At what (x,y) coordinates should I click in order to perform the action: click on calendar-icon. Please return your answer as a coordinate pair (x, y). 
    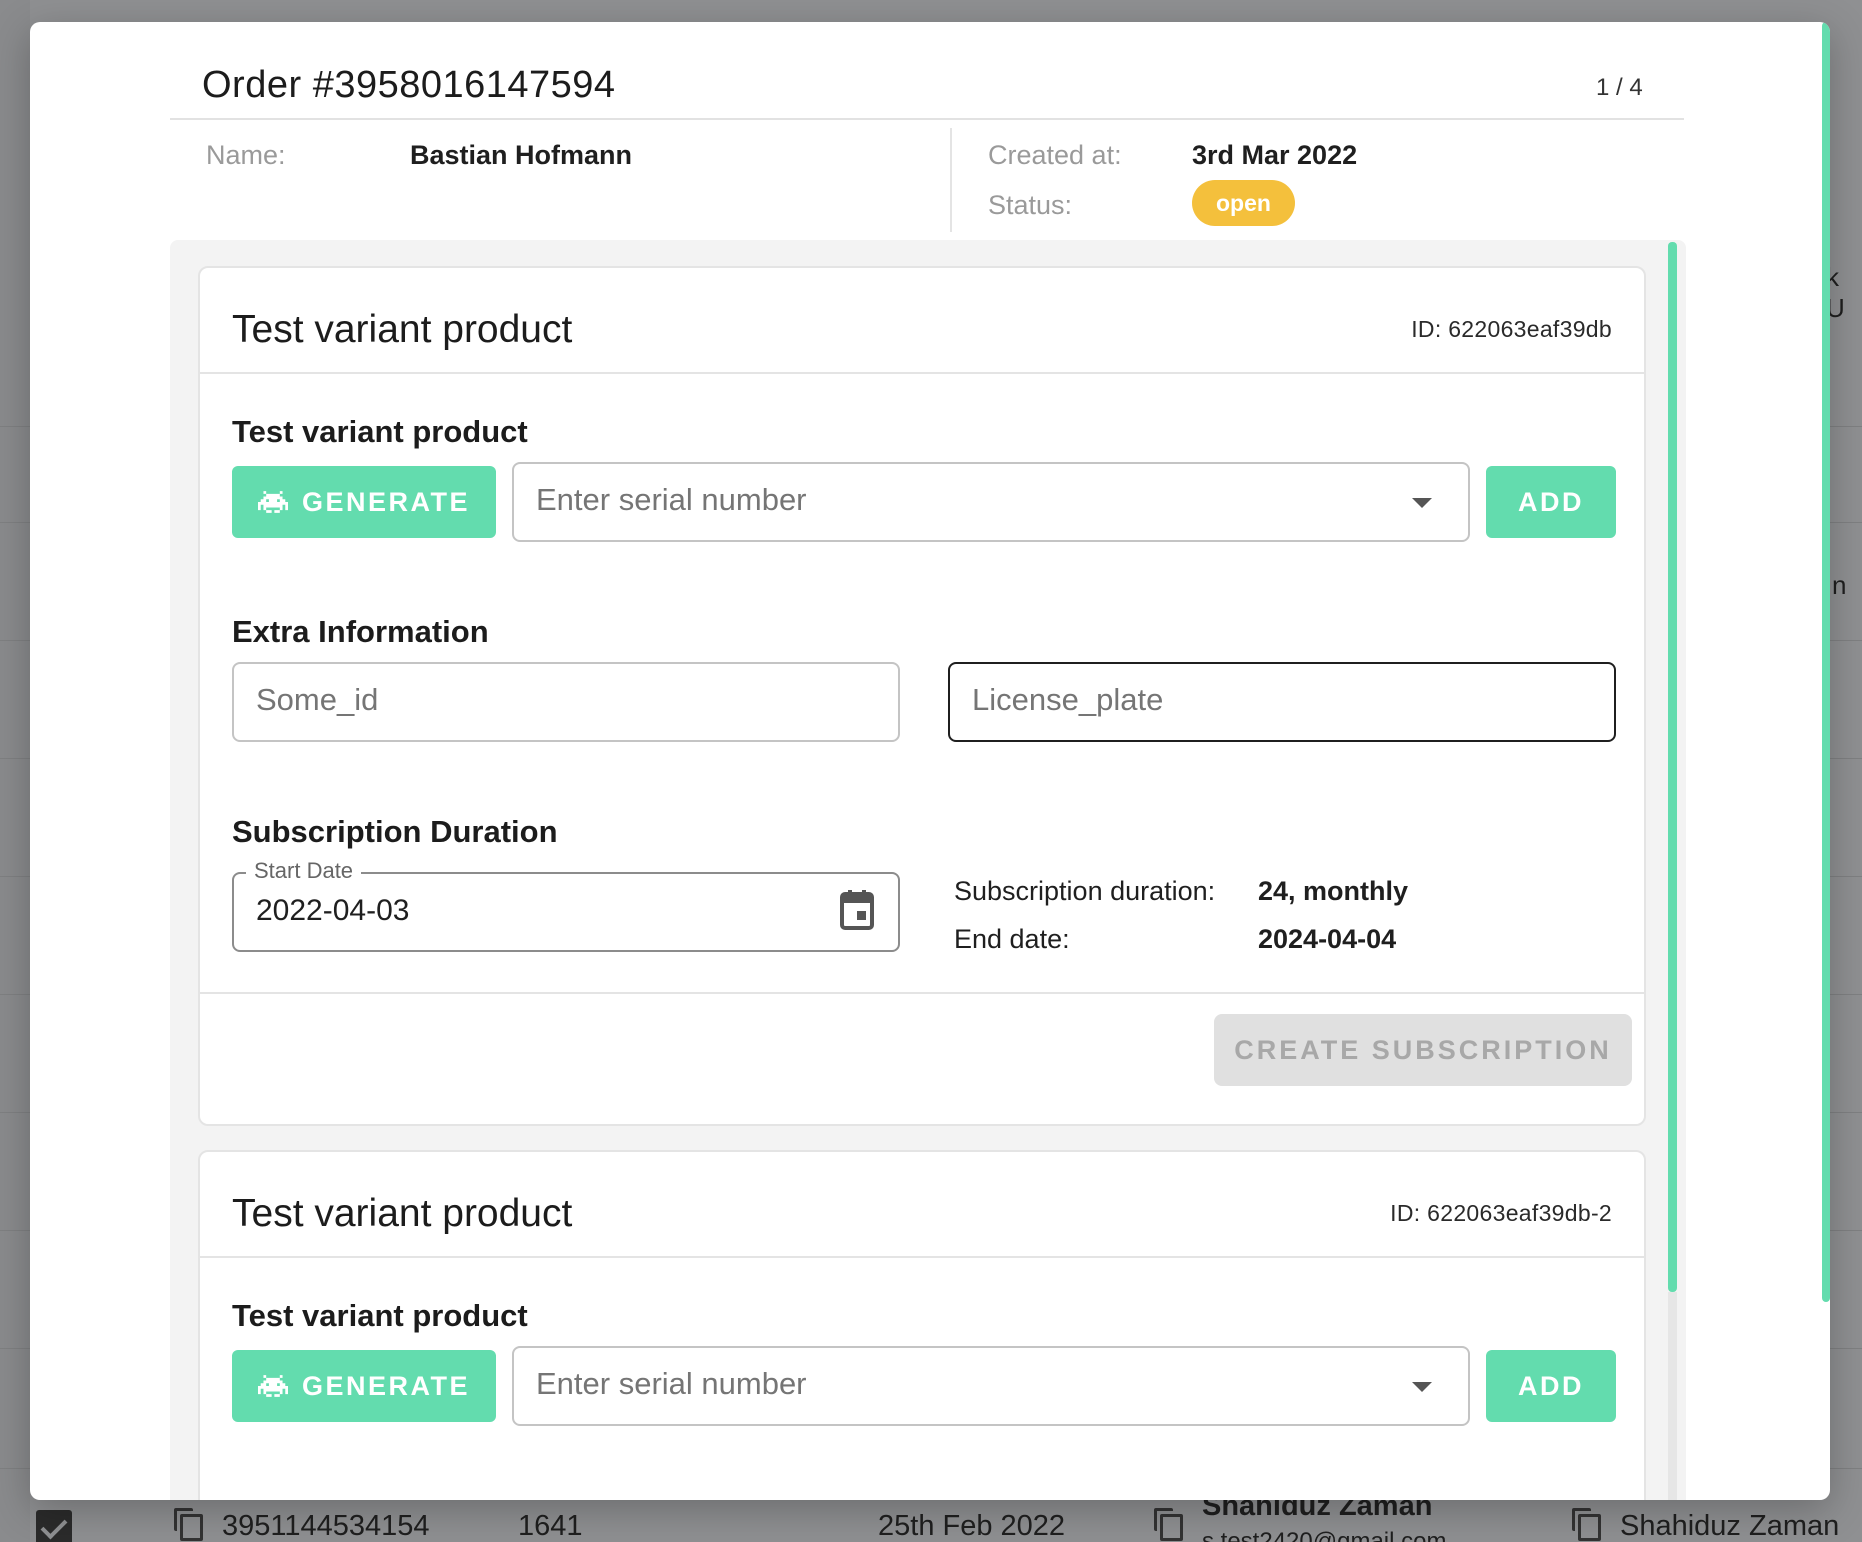
    Looking at the image, I should click on (857, 910).